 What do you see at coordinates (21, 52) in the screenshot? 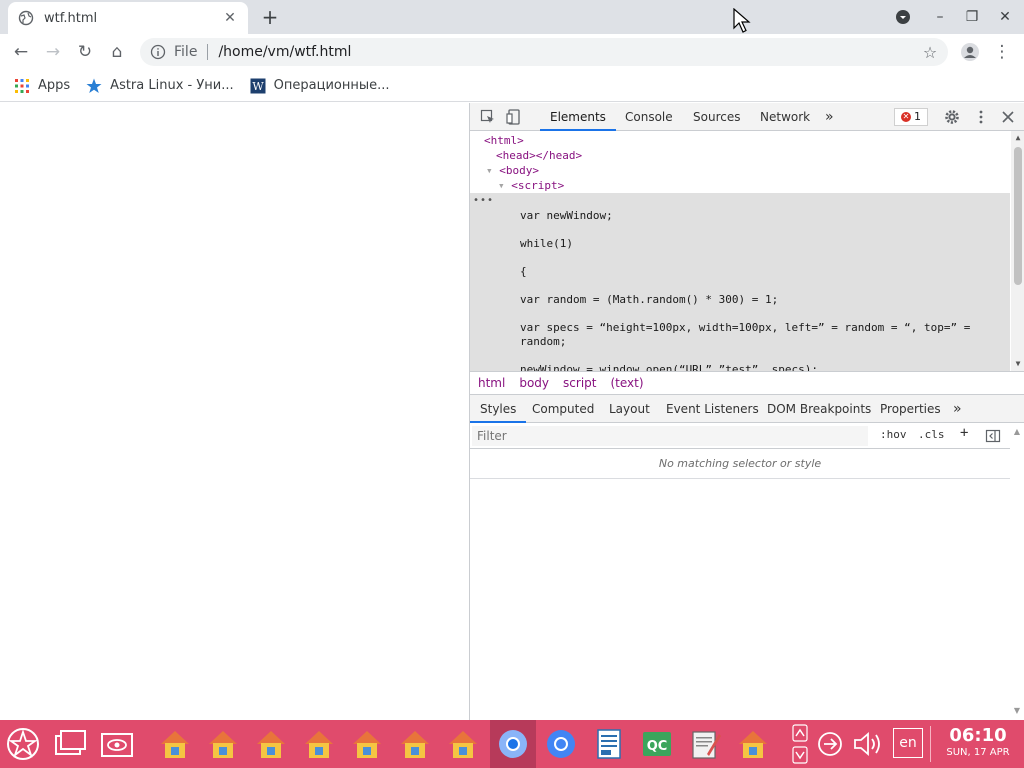
I see `back-button: ←` at bounding box center [21, 52].